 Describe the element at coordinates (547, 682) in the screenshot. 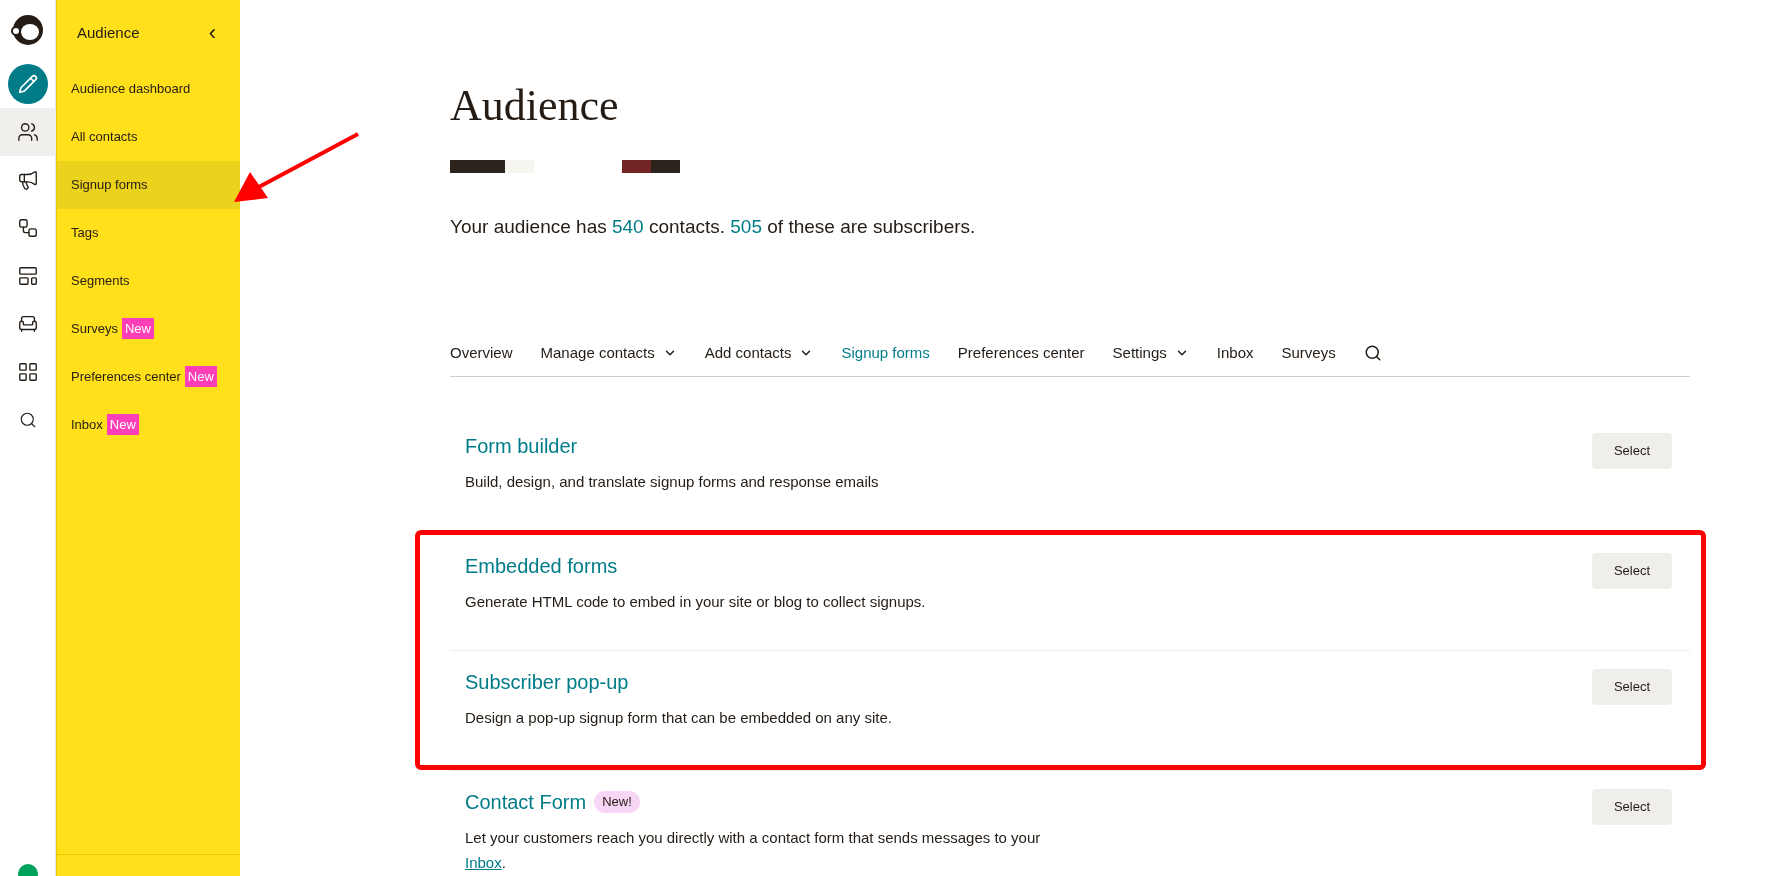

I see `option-title: Subscriber pop-up` at that location.